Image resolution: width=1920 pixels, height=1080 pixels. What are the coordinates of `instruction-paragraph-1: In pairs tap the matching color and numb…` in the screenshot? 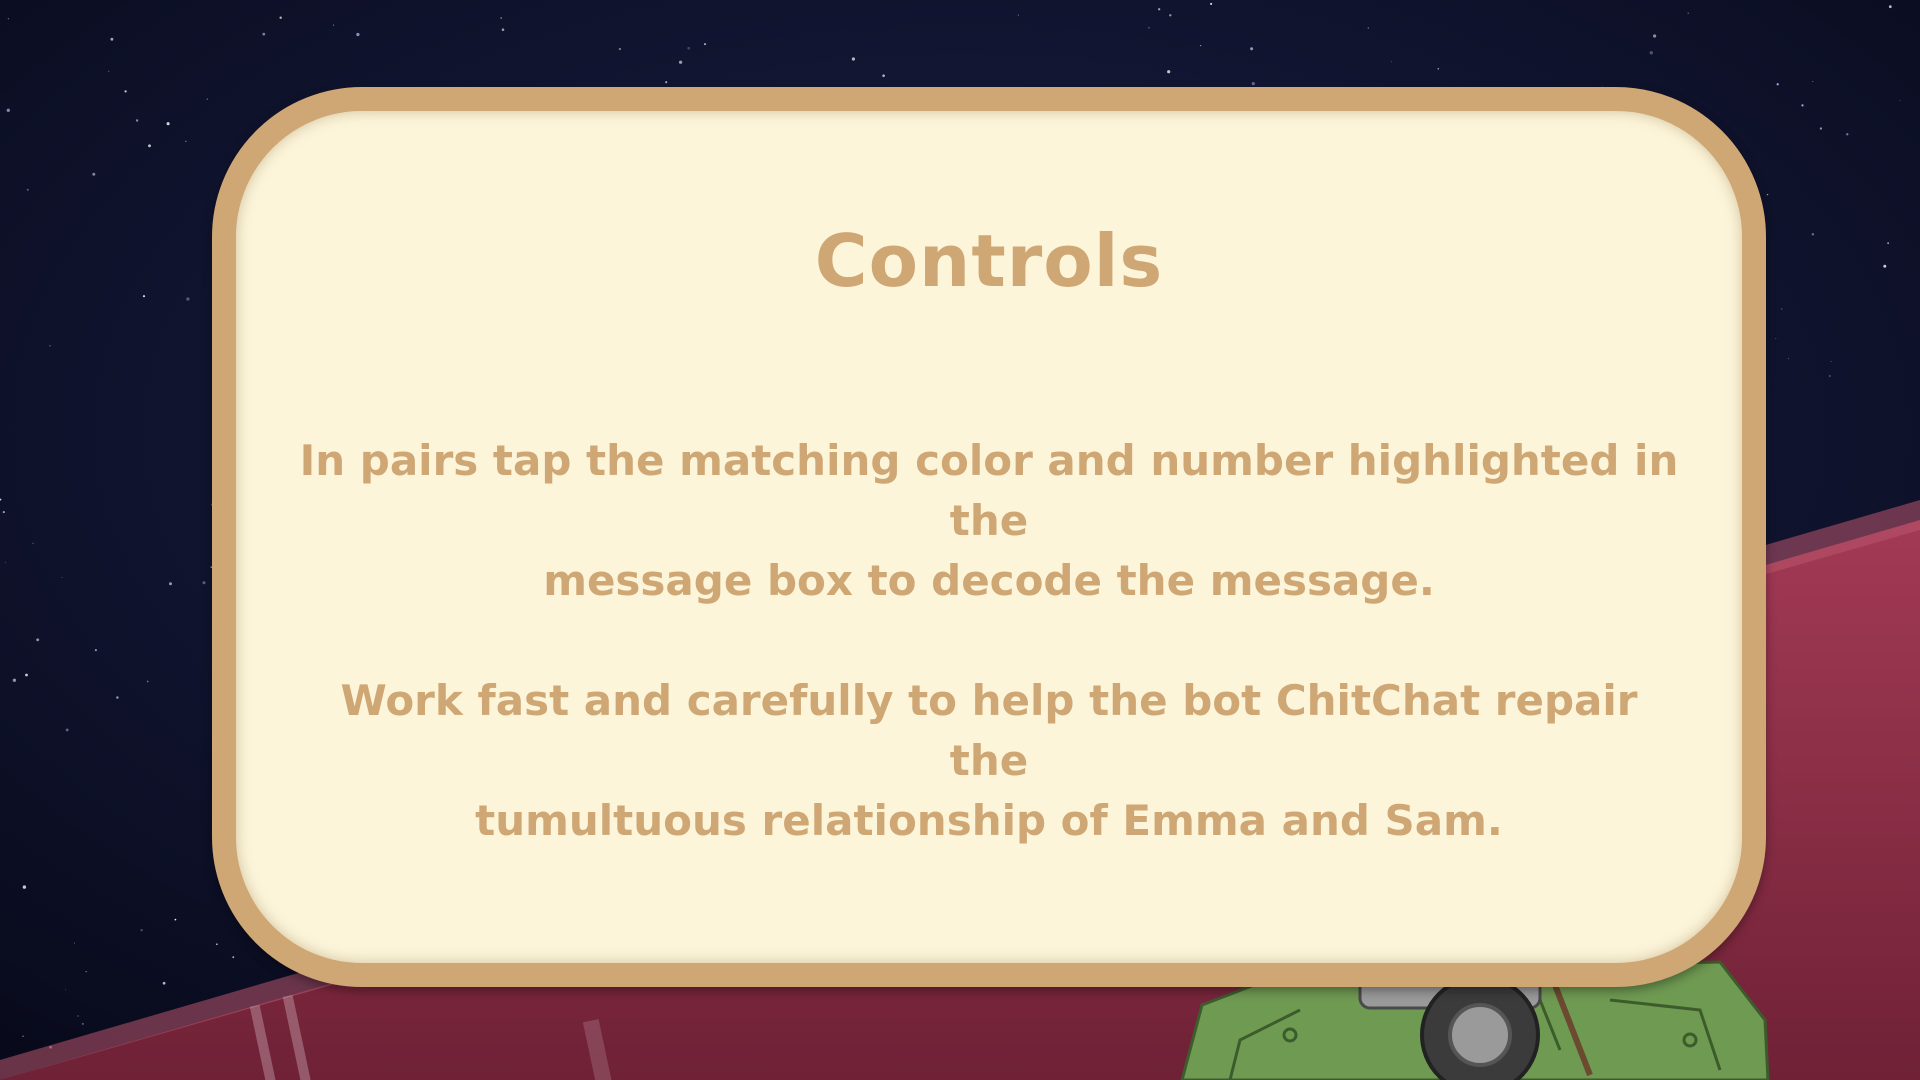 It's located at (989, 520).